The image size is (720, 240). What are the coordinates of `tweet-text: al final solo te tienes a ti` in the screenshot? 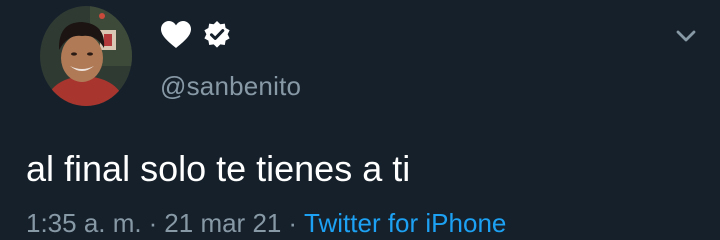 It's located at (218, 168).